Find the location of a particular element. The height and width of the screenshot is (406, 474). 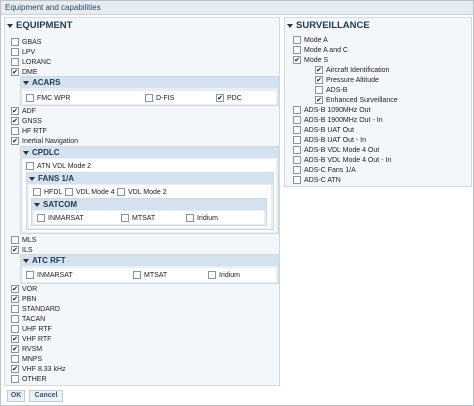

cpdlc-header: CPDLC is located at coordinates (149, 152).